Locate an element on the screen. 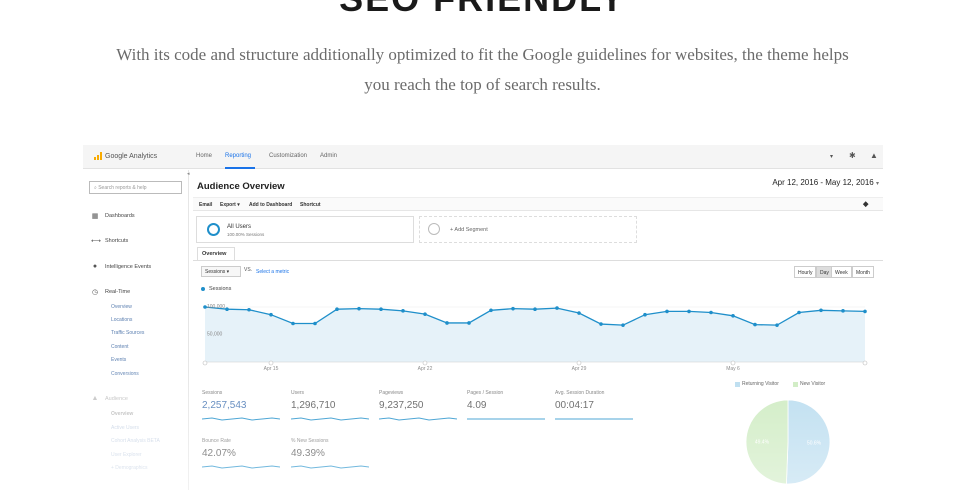  page-title: Audience Overview is located at coordinates (241, 186).